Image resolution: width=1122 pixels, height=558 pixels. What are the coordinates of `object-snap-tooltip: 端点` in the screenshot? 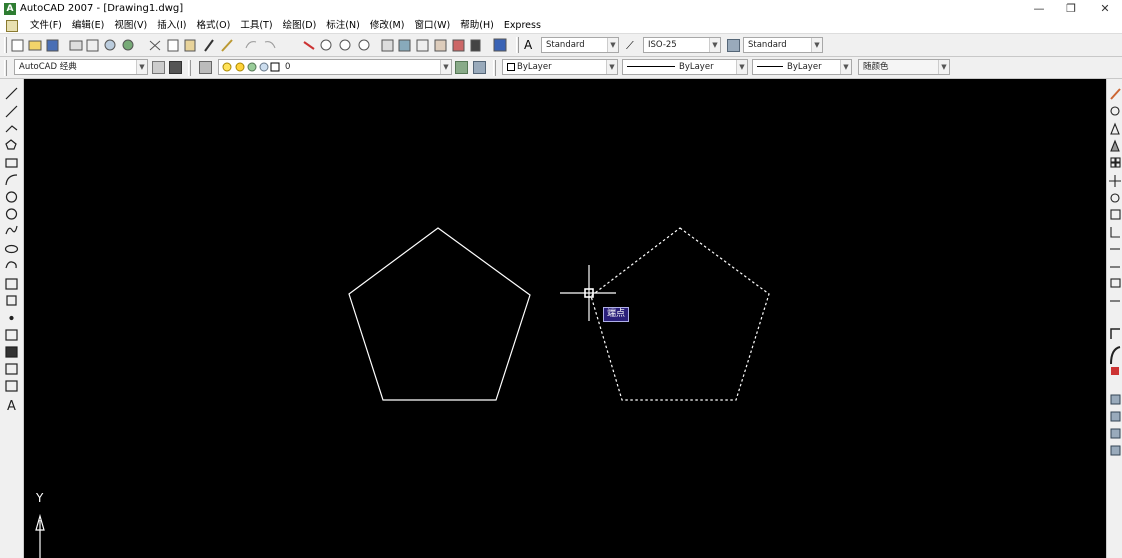 It's located at (616, 314).